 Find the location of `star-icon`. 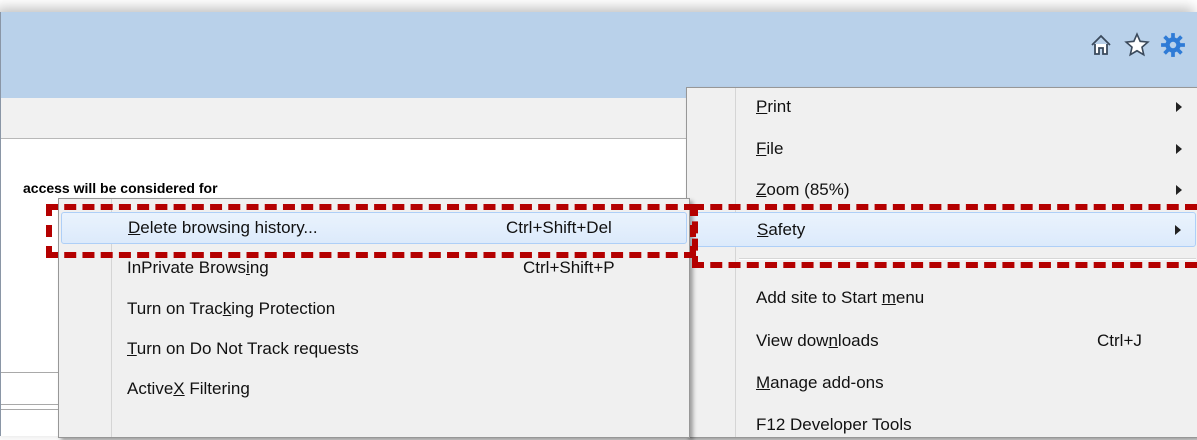

star-icon is located at coordinates (1137, 45).